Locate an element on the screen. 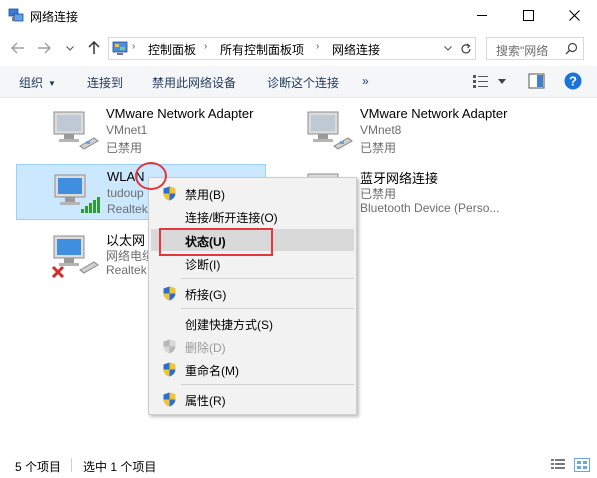 Image resolution: width=597 pixels, height=478 pixels. search-icon is located at coordinates (571, 48).